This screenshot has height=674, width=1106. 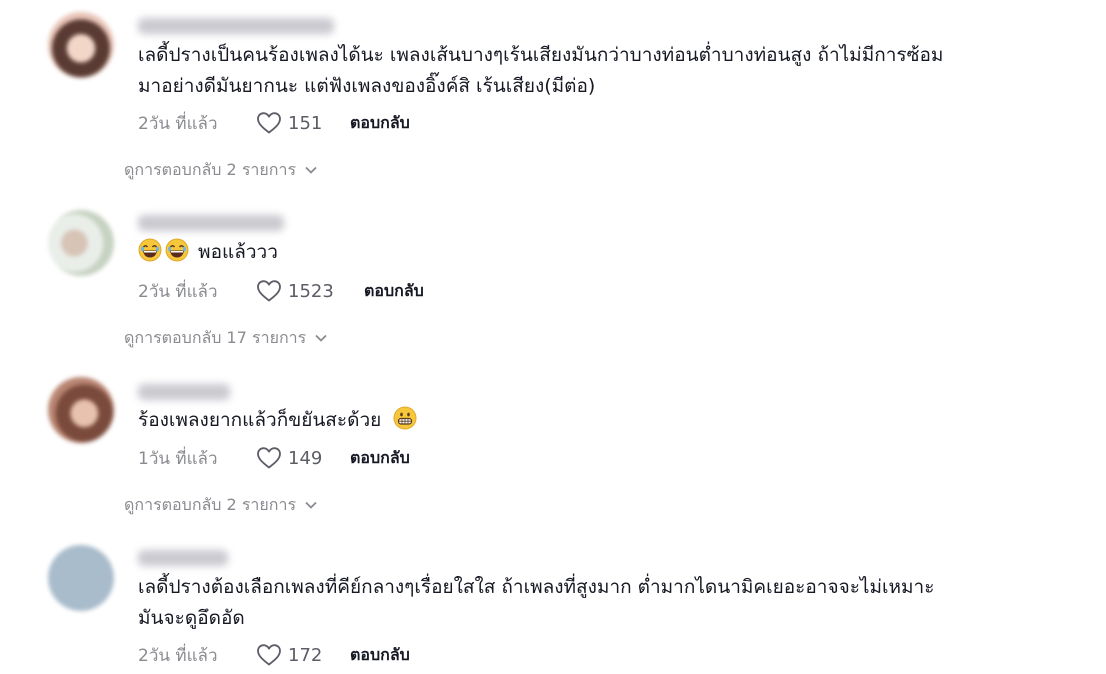 I want to click on like-count: 172, so click(x=305, y=655).